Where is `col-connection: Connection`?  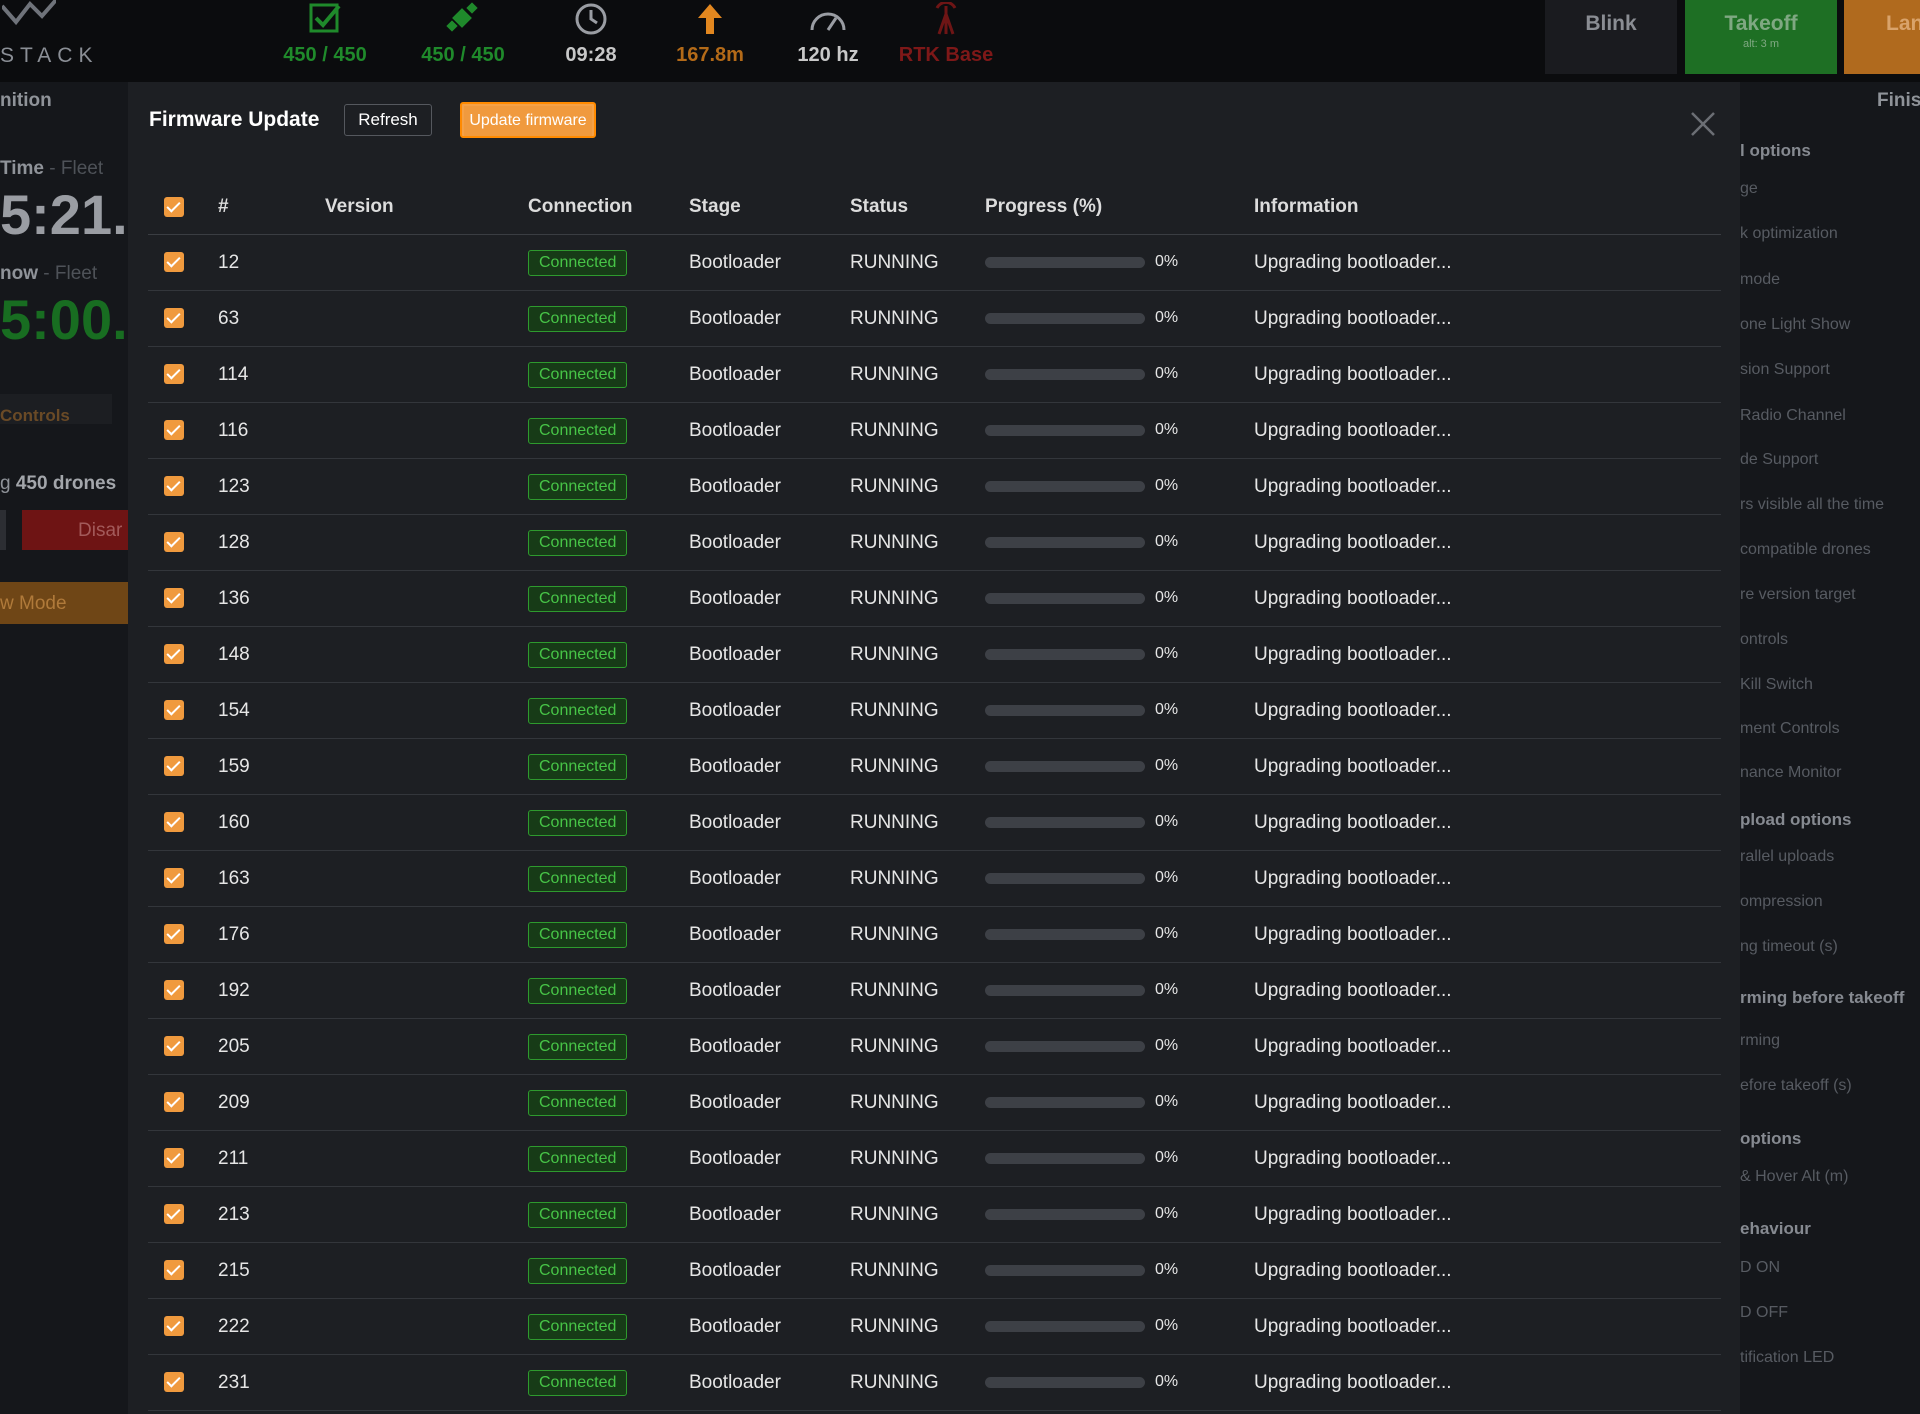 col-connection: Connection is located at coordinates (608, 207).